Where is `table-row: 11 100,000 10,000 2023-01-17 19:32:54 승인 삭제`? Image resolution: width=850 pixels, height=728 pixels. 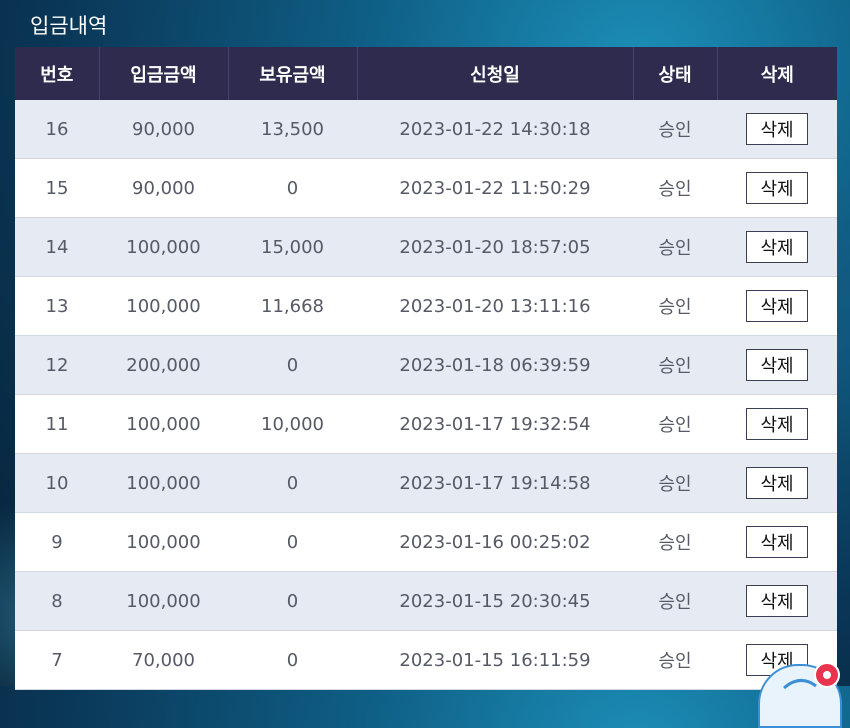 table-row: 11 100,000 10,000 2023-01-17 19:32:54 승인 삭제 is located at coordinates (426, 424).